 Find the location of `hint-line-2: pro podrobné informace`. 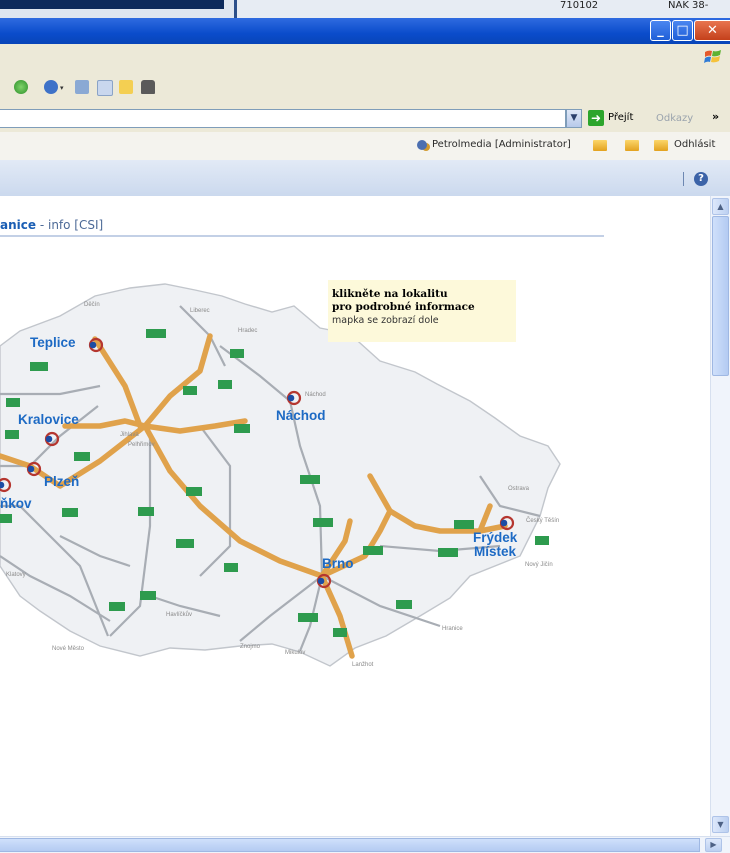

hint-line-2: pro podrobné informace is located at coordinates (403, 307).